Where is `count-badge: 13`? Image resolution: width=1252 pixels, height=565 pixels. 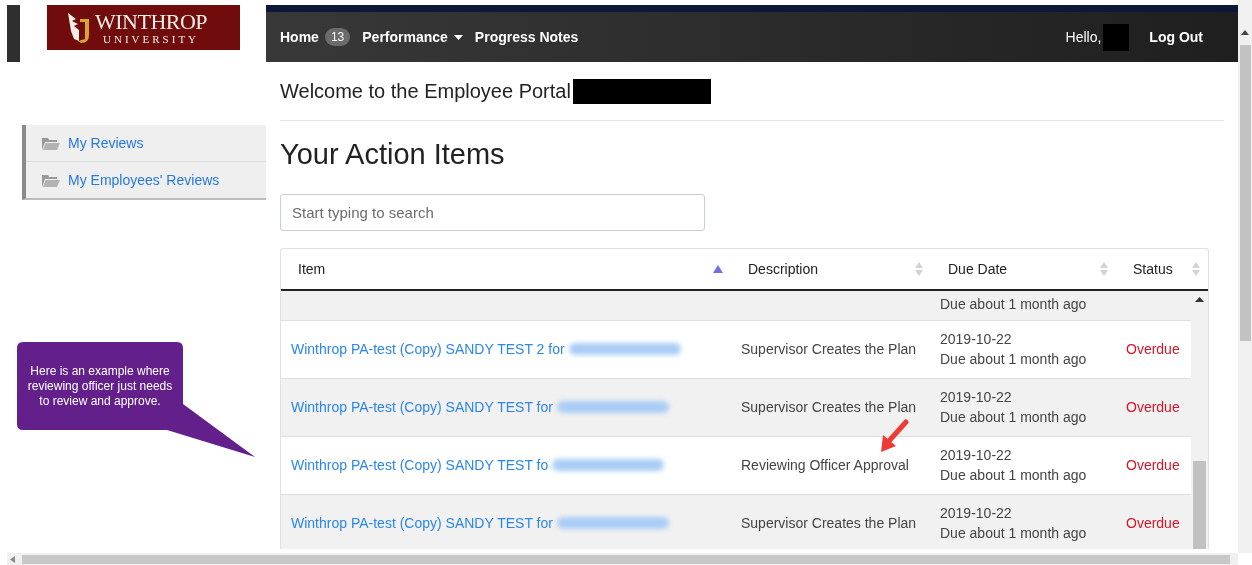 count-badge: 13 is located at coordinates (337, 37).